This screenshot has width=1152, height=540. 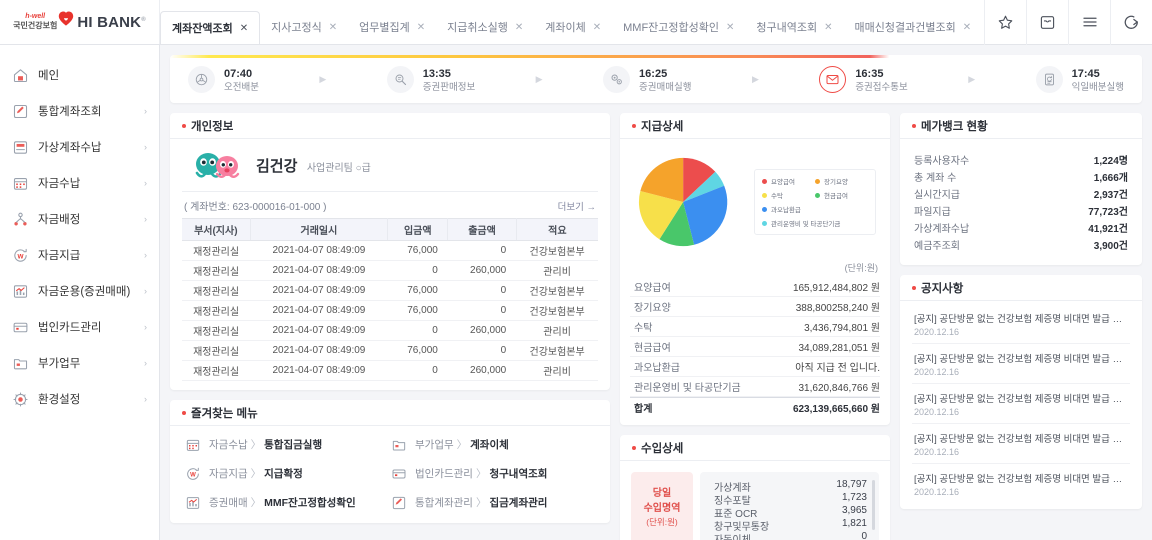 What do you see at coordinates (1049, 79) in the screenshot?
I see `refresh-doc-icon` at bounding box center [1049, 79].